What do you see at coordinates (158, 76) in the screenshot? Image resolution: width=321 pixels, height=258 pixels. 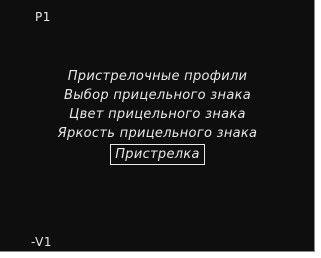 I see `menu-item-zeroing-profiles: Пристрелочные профили` at bounding box center [158, 76].